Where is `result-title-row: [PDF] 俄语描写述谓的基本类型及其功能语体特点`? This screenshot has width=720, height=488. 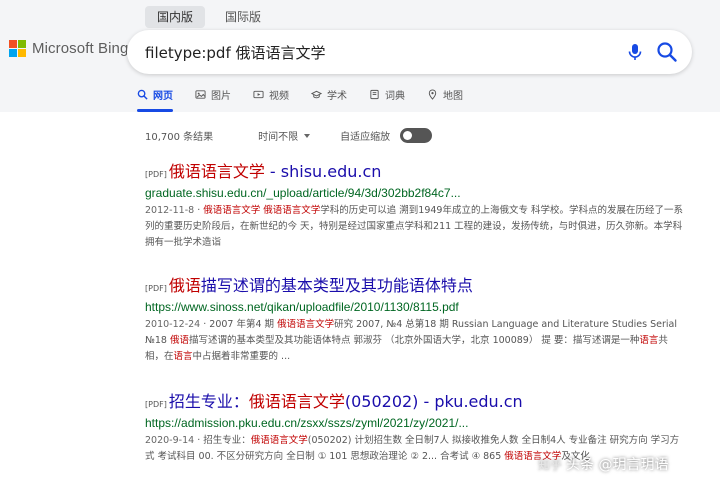 result-title-row: [PDF] 俄语描写述谓的基本类型及其功能语体特点 is located at coordinates (415, 284).